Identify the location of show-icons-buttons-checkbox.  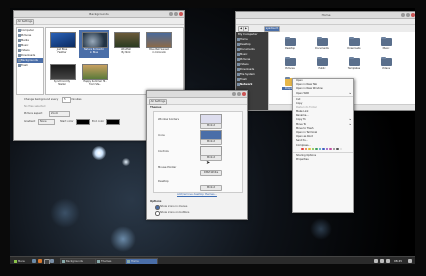
(157, 213).